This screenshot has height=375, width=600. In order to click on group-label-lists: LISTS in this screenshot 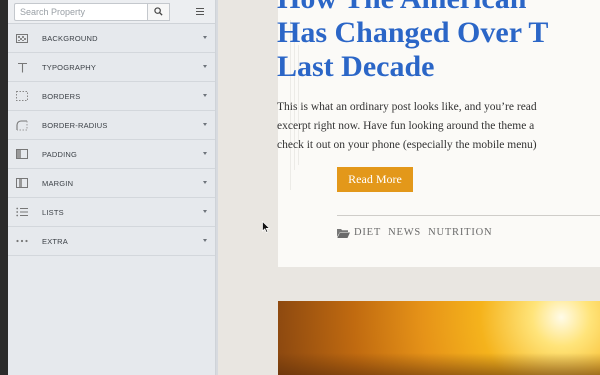, I will do `click(53, 212)`.